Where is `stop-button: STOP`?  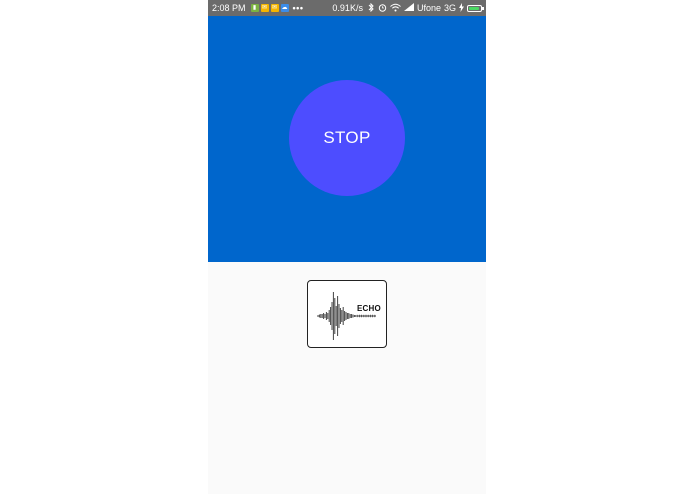 stop-button: STOP is located at coordinates (347, 138).